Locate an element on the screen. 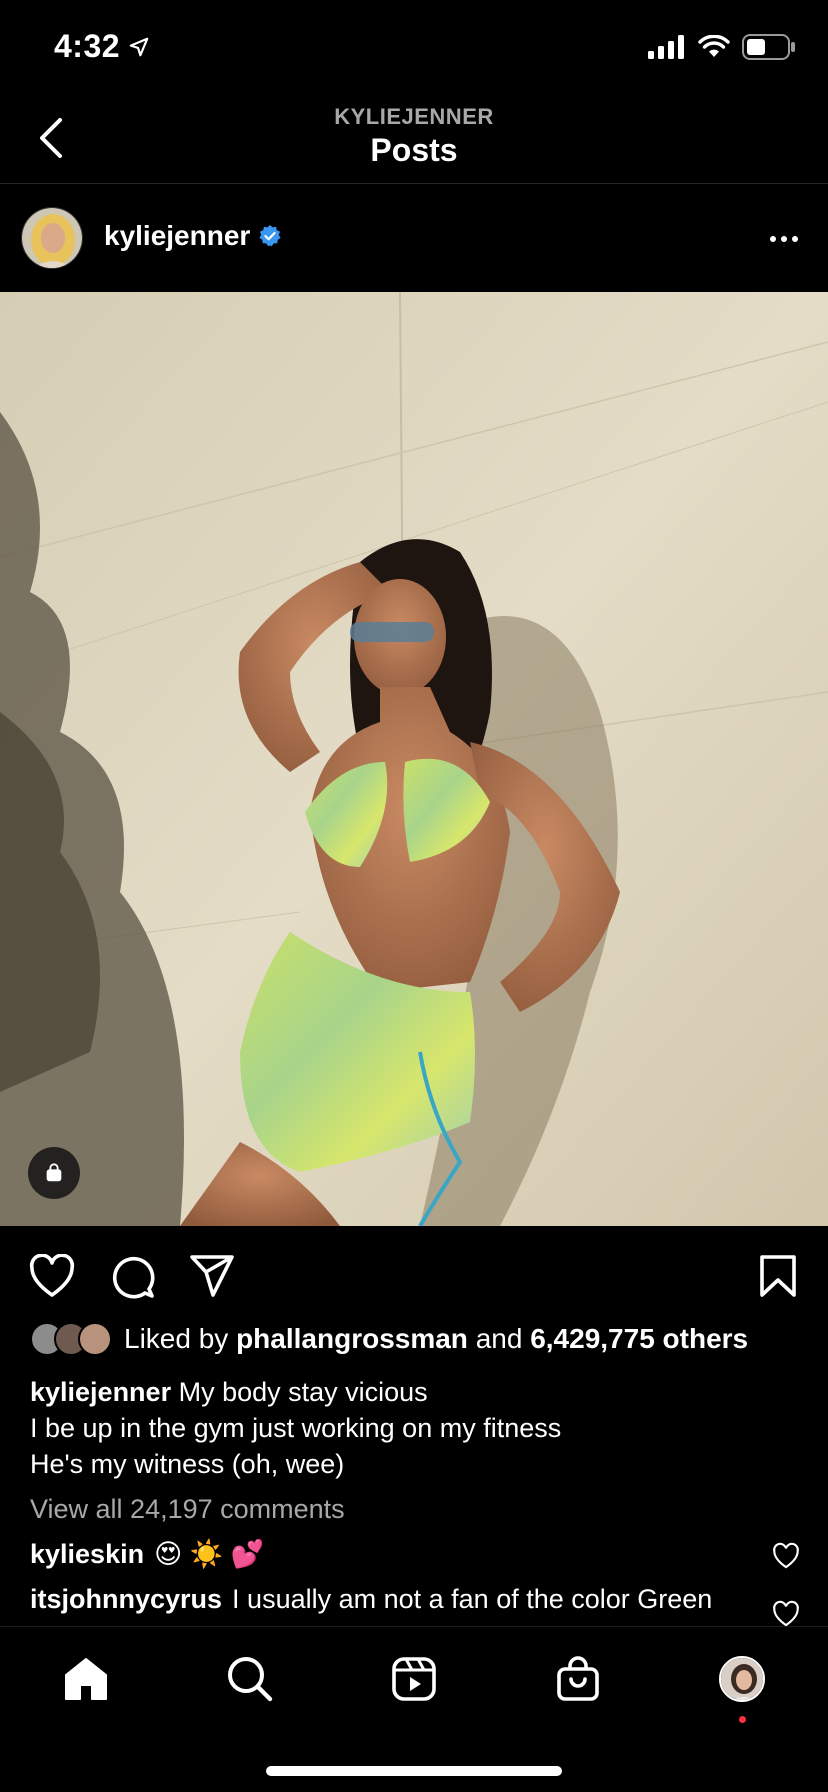  caption-line: kyliejenner My body stay vicious is located at coordinates (415, 1392).